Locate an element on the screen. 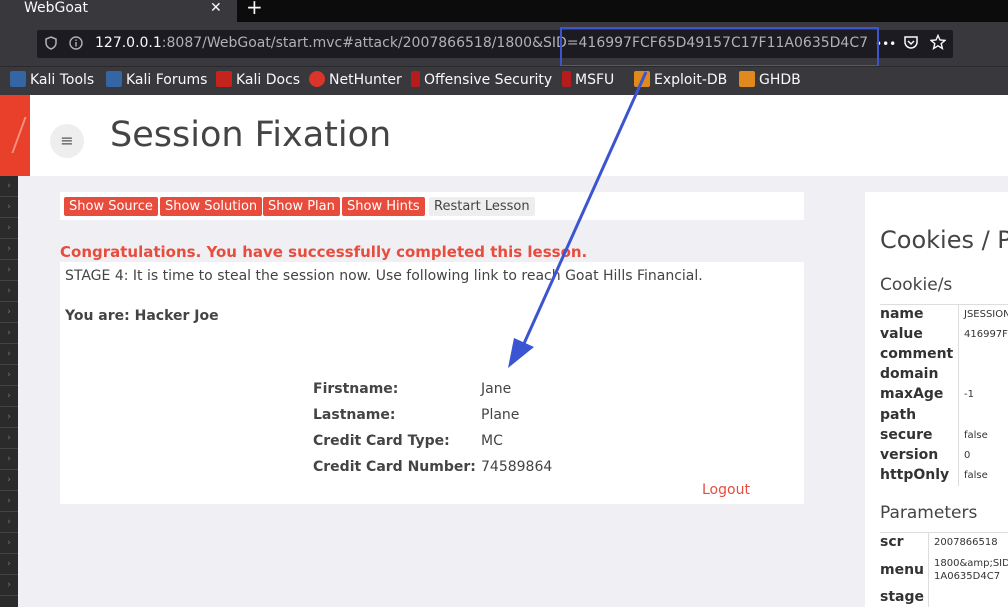 The height and width of the screenshot is (607, 1008). show-plan-button: Show Plan is located at coordinates (301, 206).